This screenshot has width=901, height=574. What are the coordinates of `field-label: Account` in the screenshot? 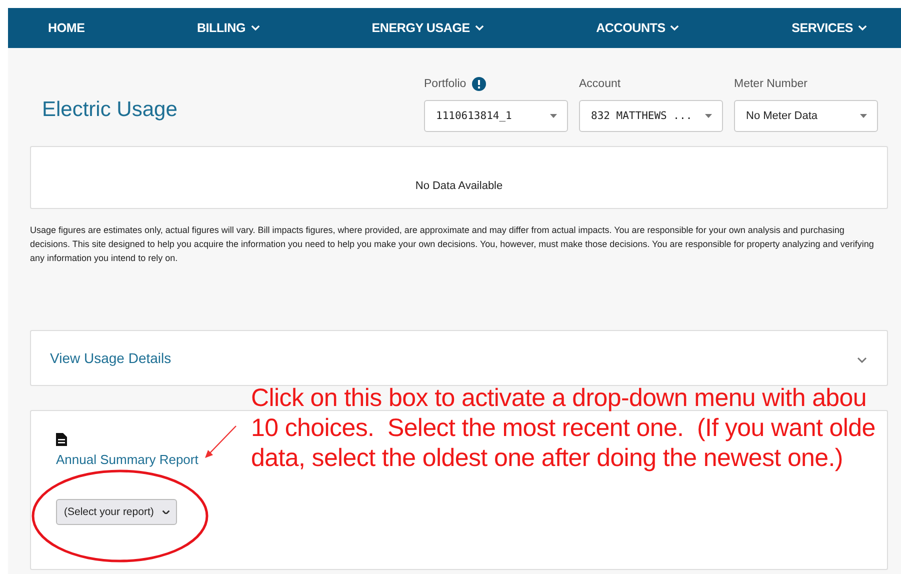 It's located at (600, 84).